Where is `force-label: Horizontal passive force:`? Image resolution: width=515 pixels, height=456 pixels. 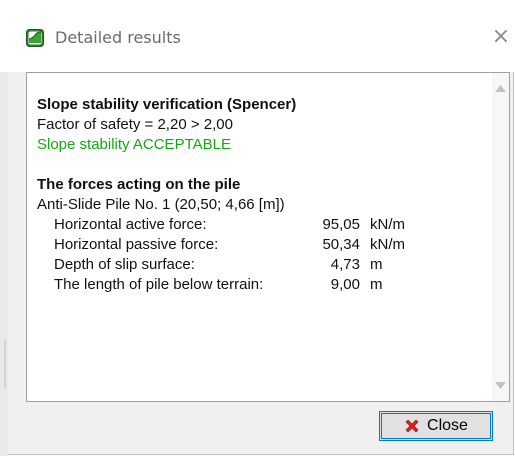 force-label: Horizontal passive force: is located at coordinates (136, 244).